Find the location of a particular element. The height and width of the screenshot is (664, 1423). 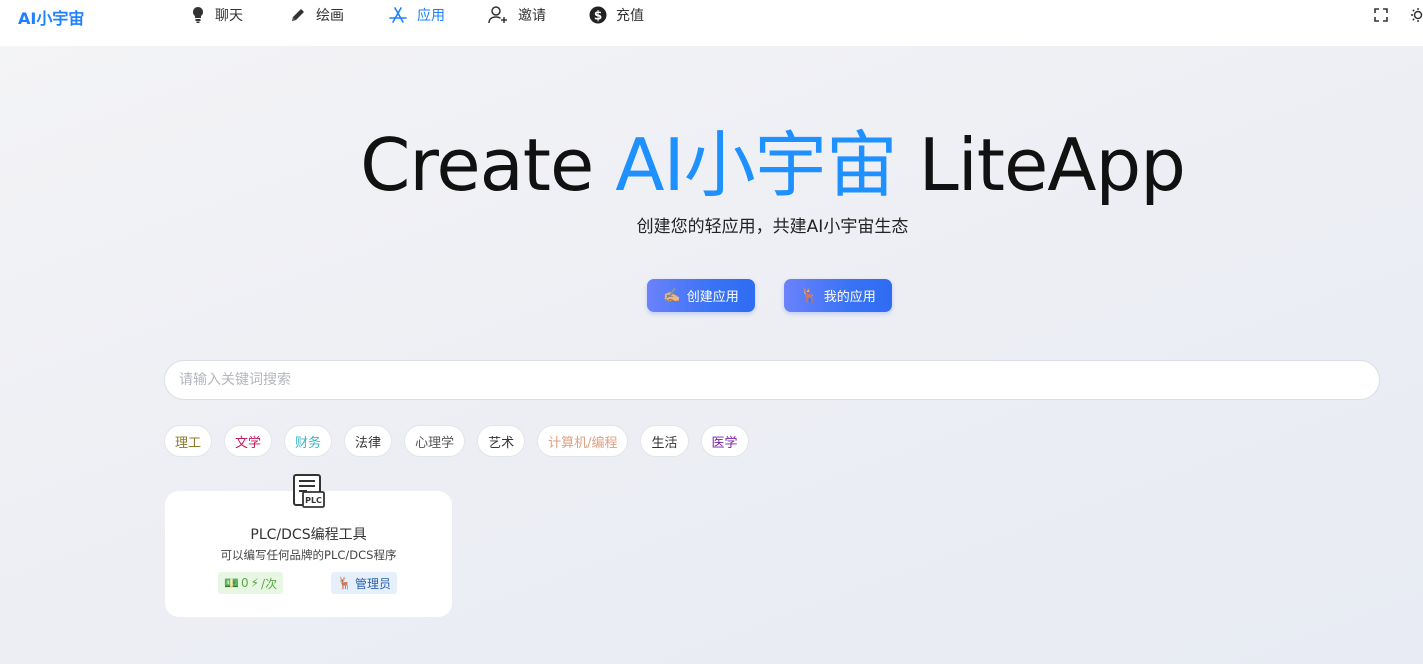

sun-icon is located at coordinates (1416, 17).